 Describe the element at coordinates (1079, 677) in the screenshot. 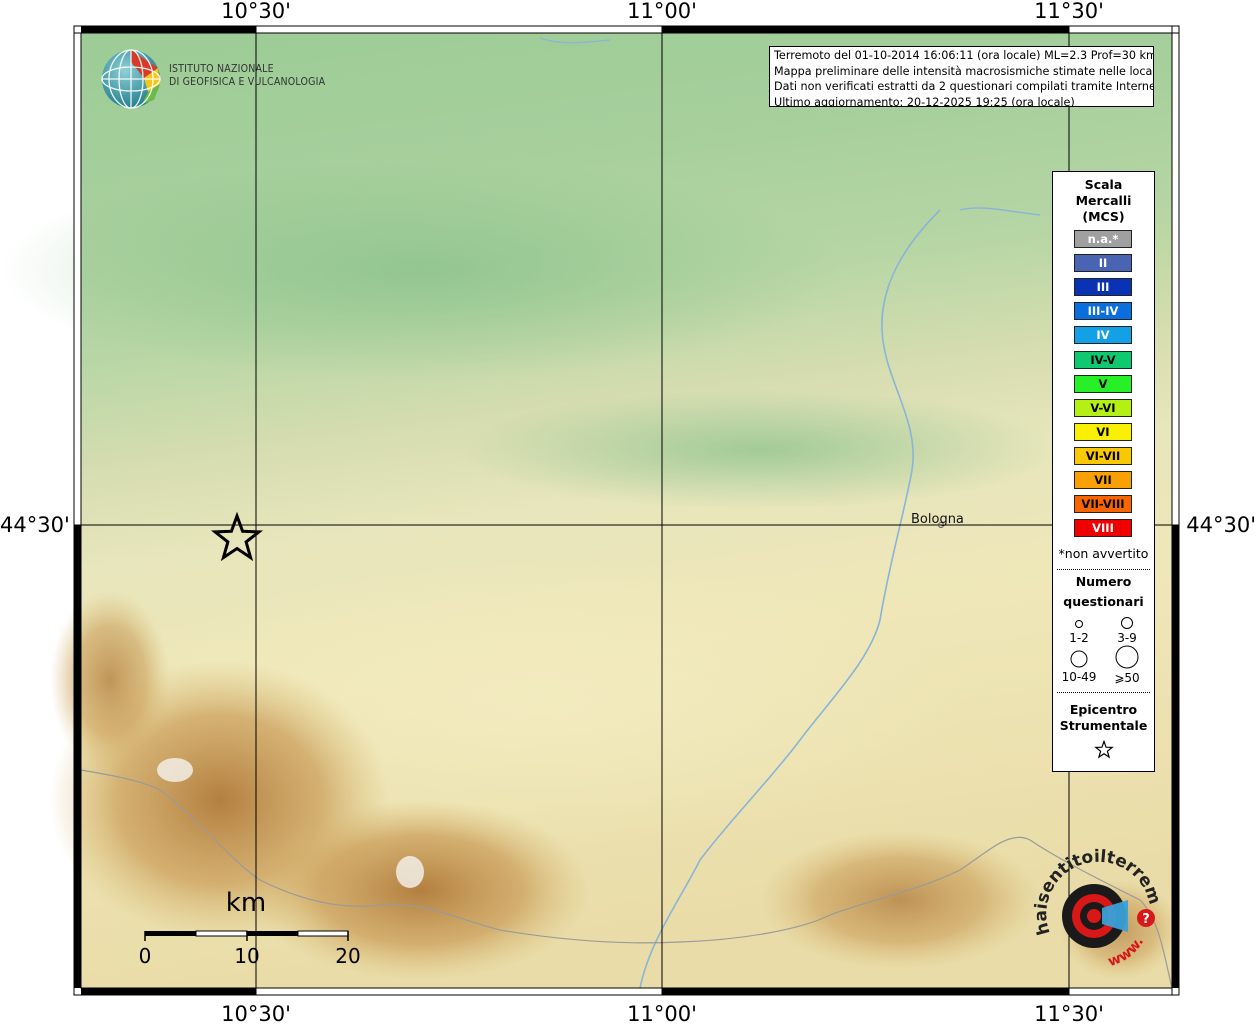

I see `count-label-10-49: 10-49` at that location.